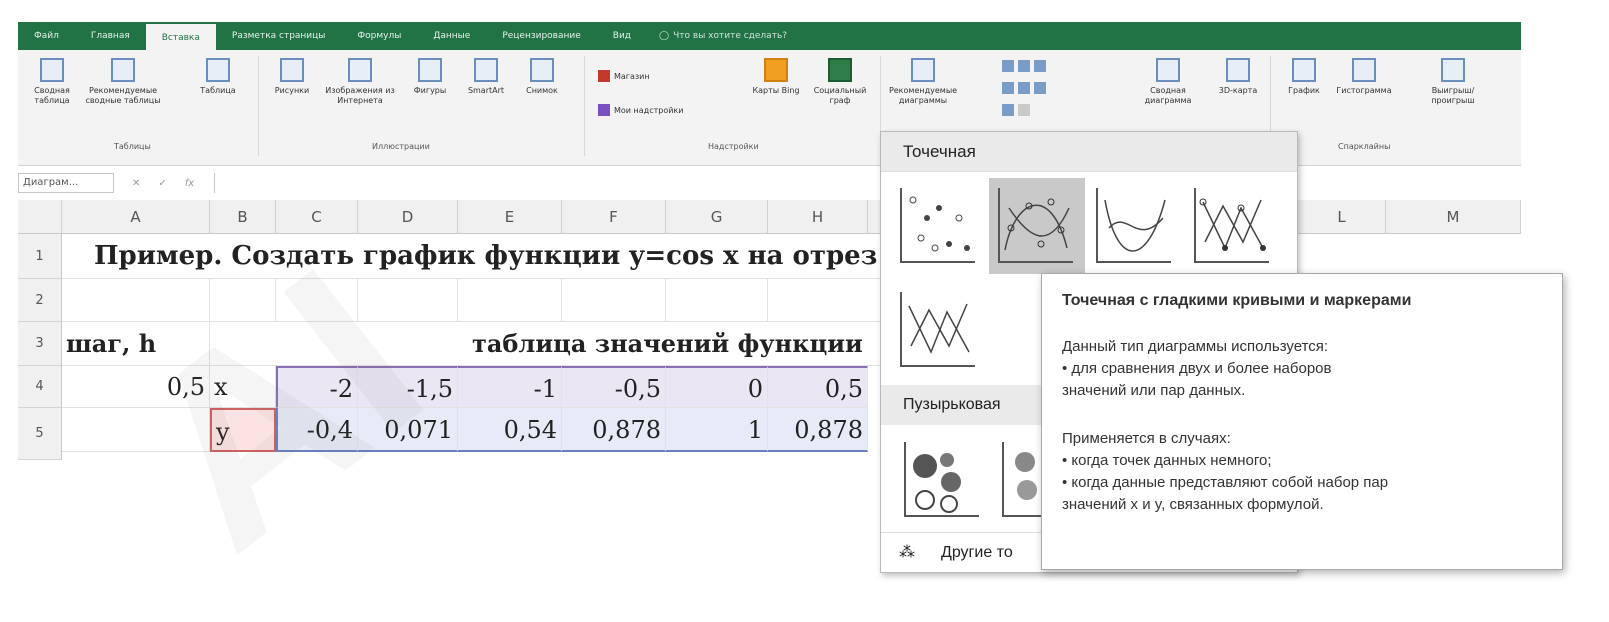 The image size is (1609, 622). I want to click on cell-D2, so click(408, 300).